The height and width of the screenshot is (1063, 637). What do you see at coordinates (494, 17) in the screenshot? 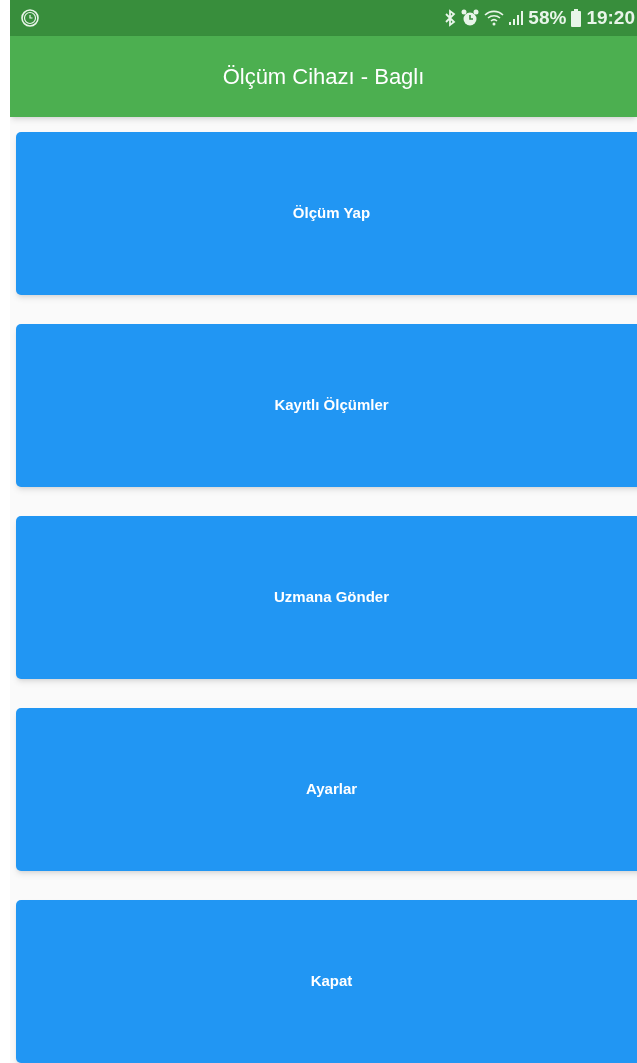
I see `wifi-icon` at bounding box center [494, 17].